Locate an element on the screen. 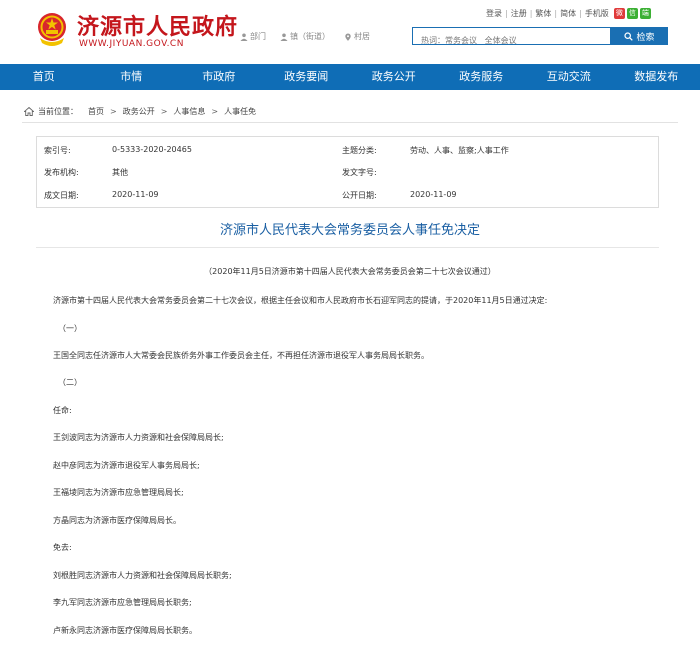  created-label: 成文日期: is located at coordinates (61, 195).